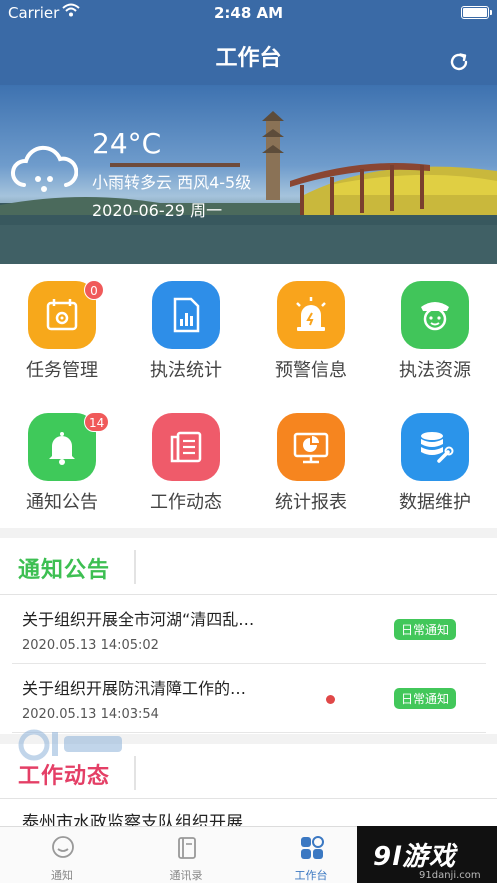 Image resolution: width=497 pixels, height=883 pixels. Describe the element at coordinates (62, 875) in the screenshot. I see `tab-label: 通知` at that location.